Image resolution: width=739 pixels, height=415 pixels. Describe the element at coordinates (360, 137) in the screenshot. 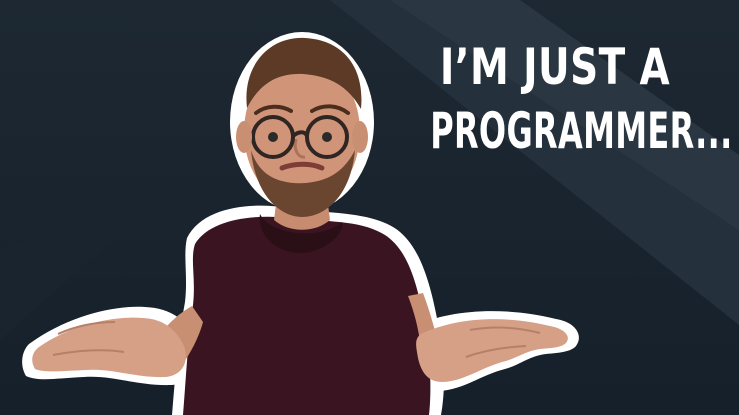

I see `right-ear` at that location.